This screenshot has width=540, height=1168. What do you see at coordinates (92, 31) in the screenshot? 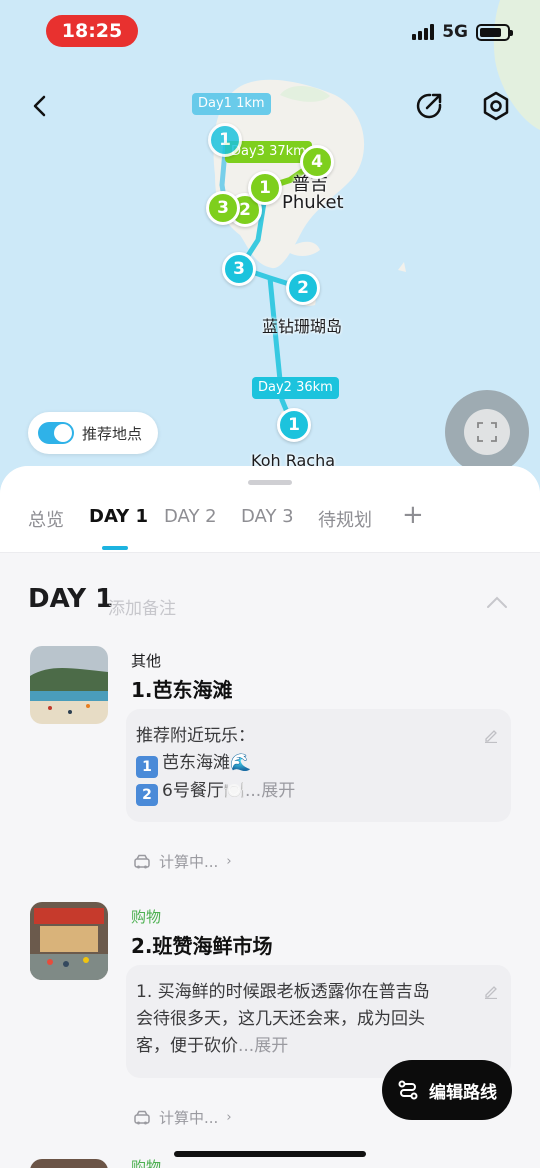
I see `status-time: 18:25` at bounding box center [92, 31].